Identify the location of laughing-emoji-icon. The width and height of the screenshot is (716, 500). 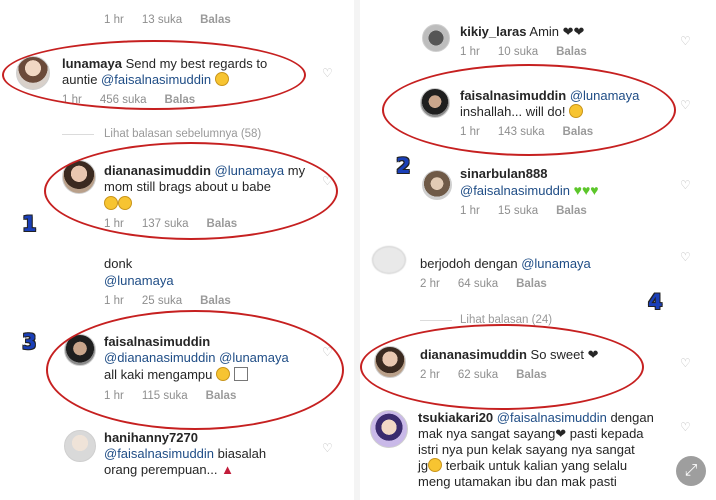
(111, 203).